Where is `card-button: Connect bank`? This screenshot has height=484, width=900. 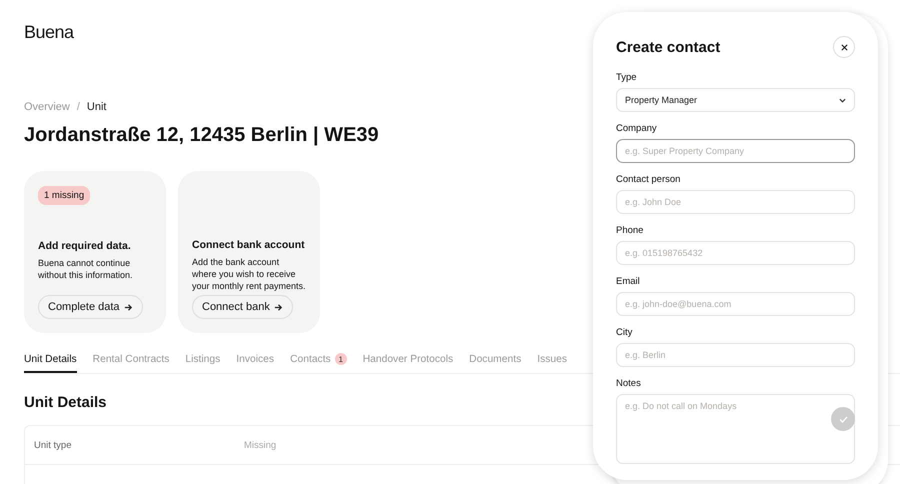 card-button: Connect bank is located at coordinates (242, 307).